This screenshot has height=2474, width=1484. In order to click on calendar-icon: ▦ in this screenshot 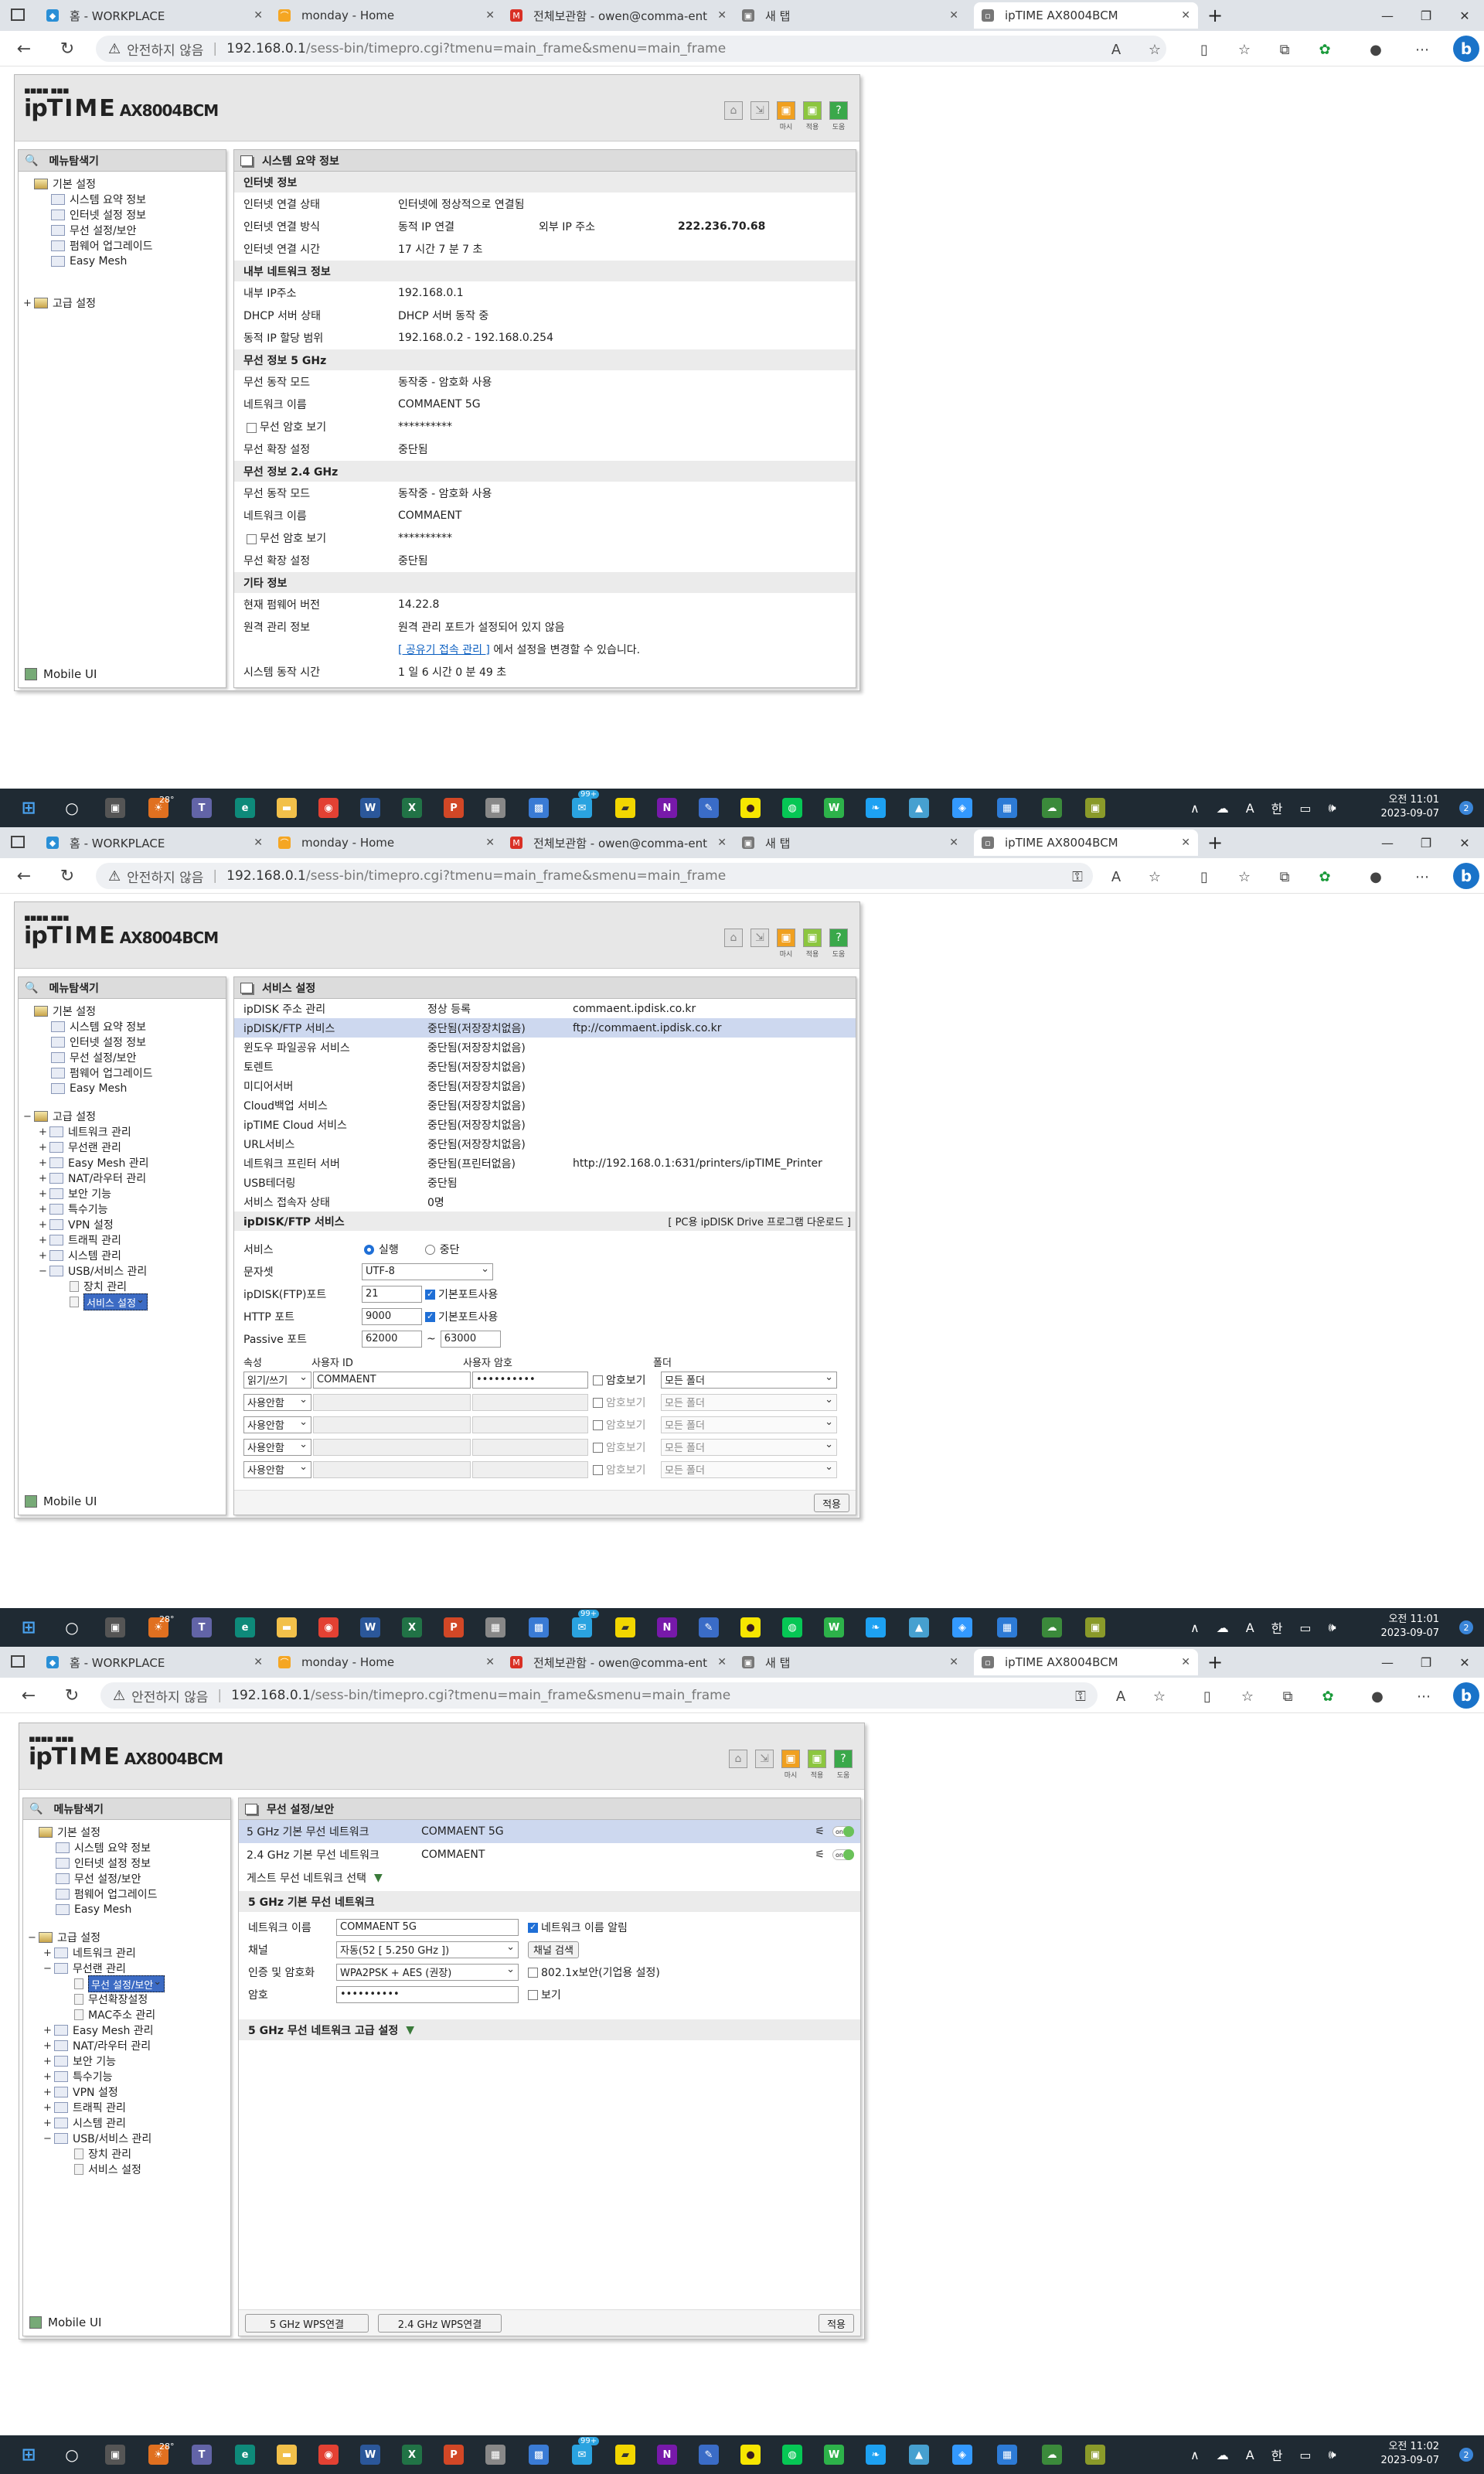, I will do `click(1007, 808)`.